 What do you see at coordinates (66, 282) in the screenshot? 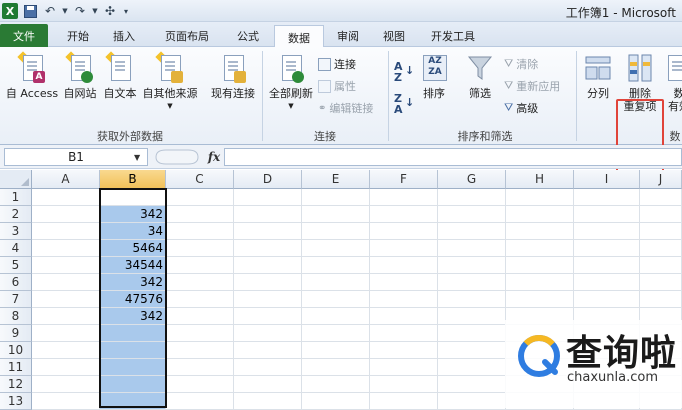
I see `cell-a6` at bounding box center [66, 282].